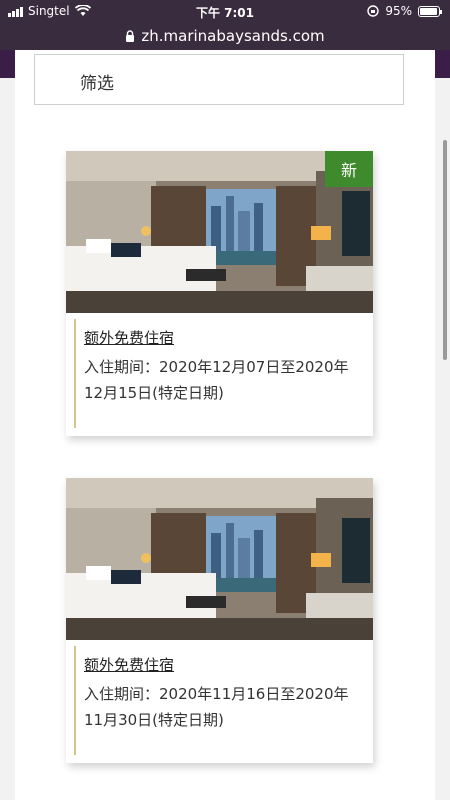  What do you see at coordinates (398, 11) in the screenshot?
I see `battery-percent: 95%` at bounding box center [398, 11].